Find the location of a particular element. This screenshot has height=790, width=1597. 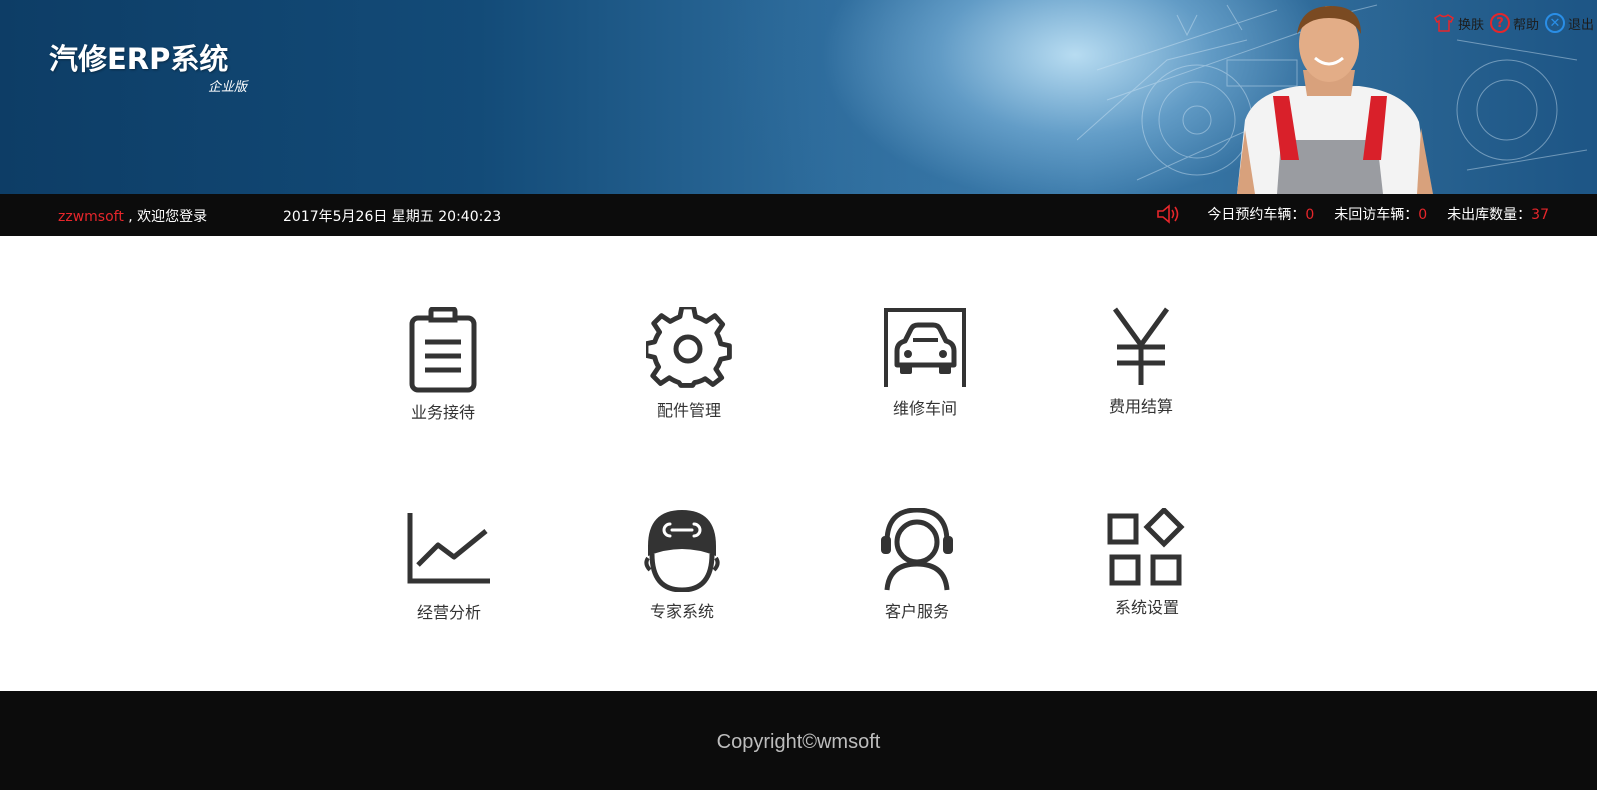

help-label: 帮助 is located at coordinates (1525, 25).